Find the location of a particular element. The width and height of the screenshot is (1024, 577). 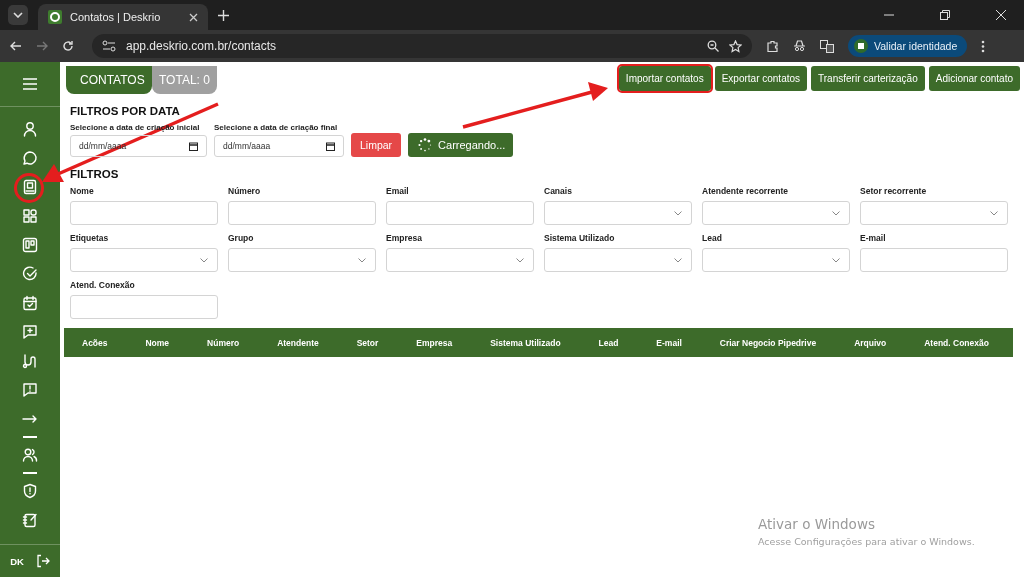

clear-button: Limpar is located at coordinates (376, 145).